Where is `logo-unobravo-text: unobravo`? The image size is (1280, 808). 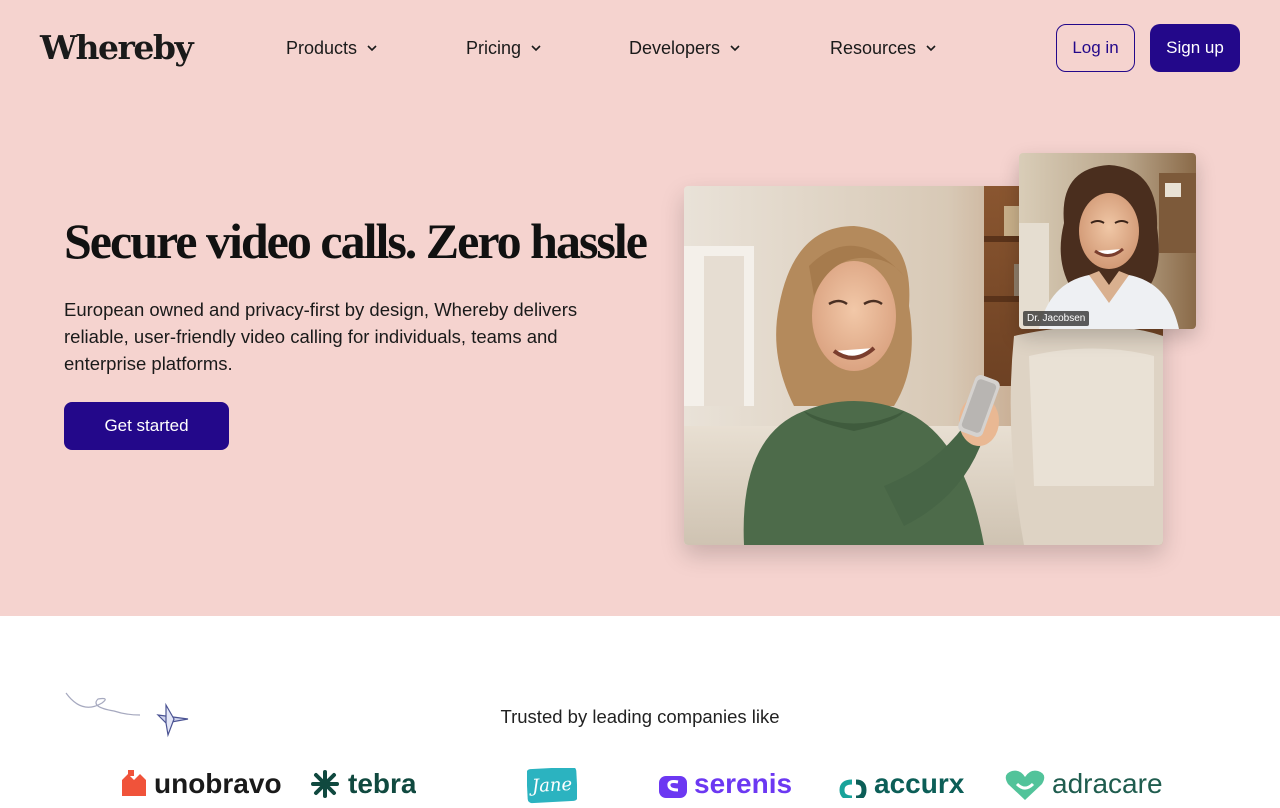 logo-unobravo-text: unobravo is located at coordinates (218, 783).